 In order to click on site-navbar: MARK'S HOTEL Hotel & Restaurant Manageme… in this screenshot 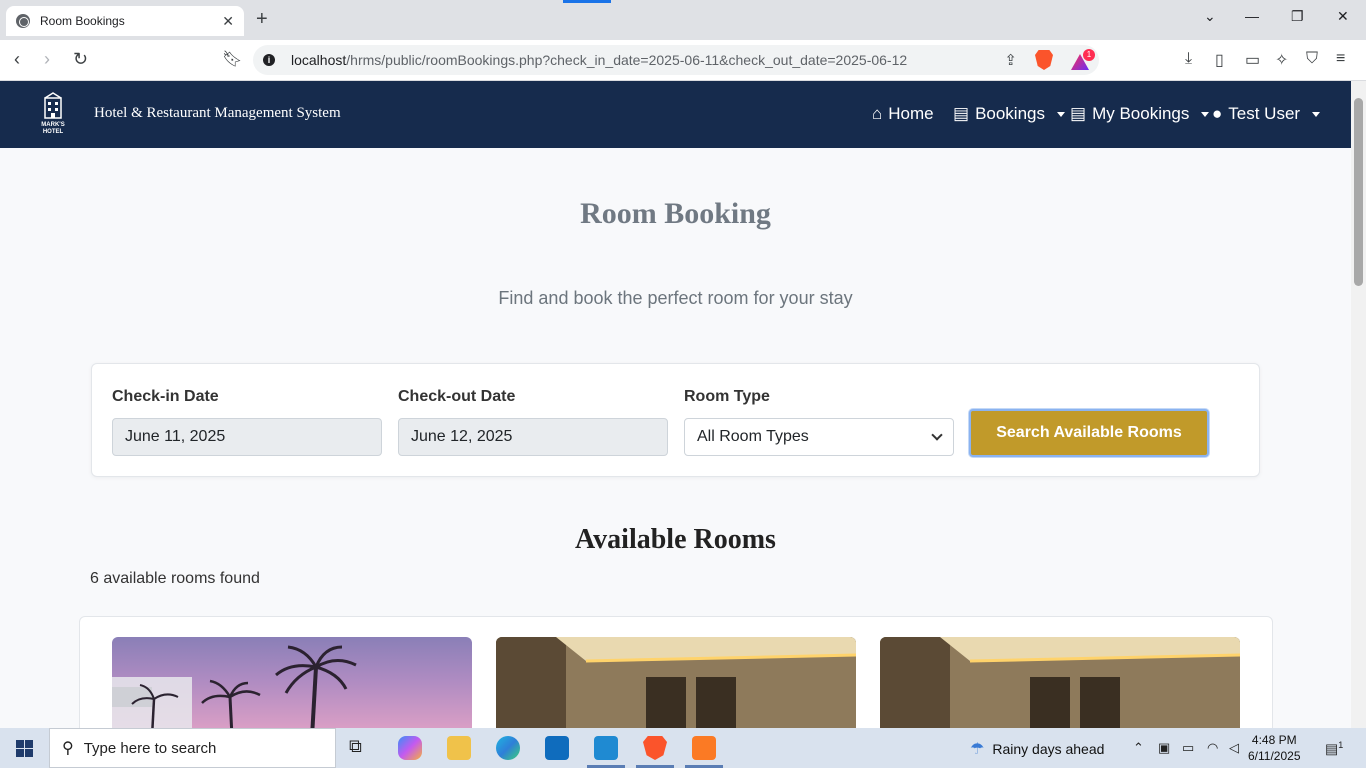, I will do `click(675, 114)`.